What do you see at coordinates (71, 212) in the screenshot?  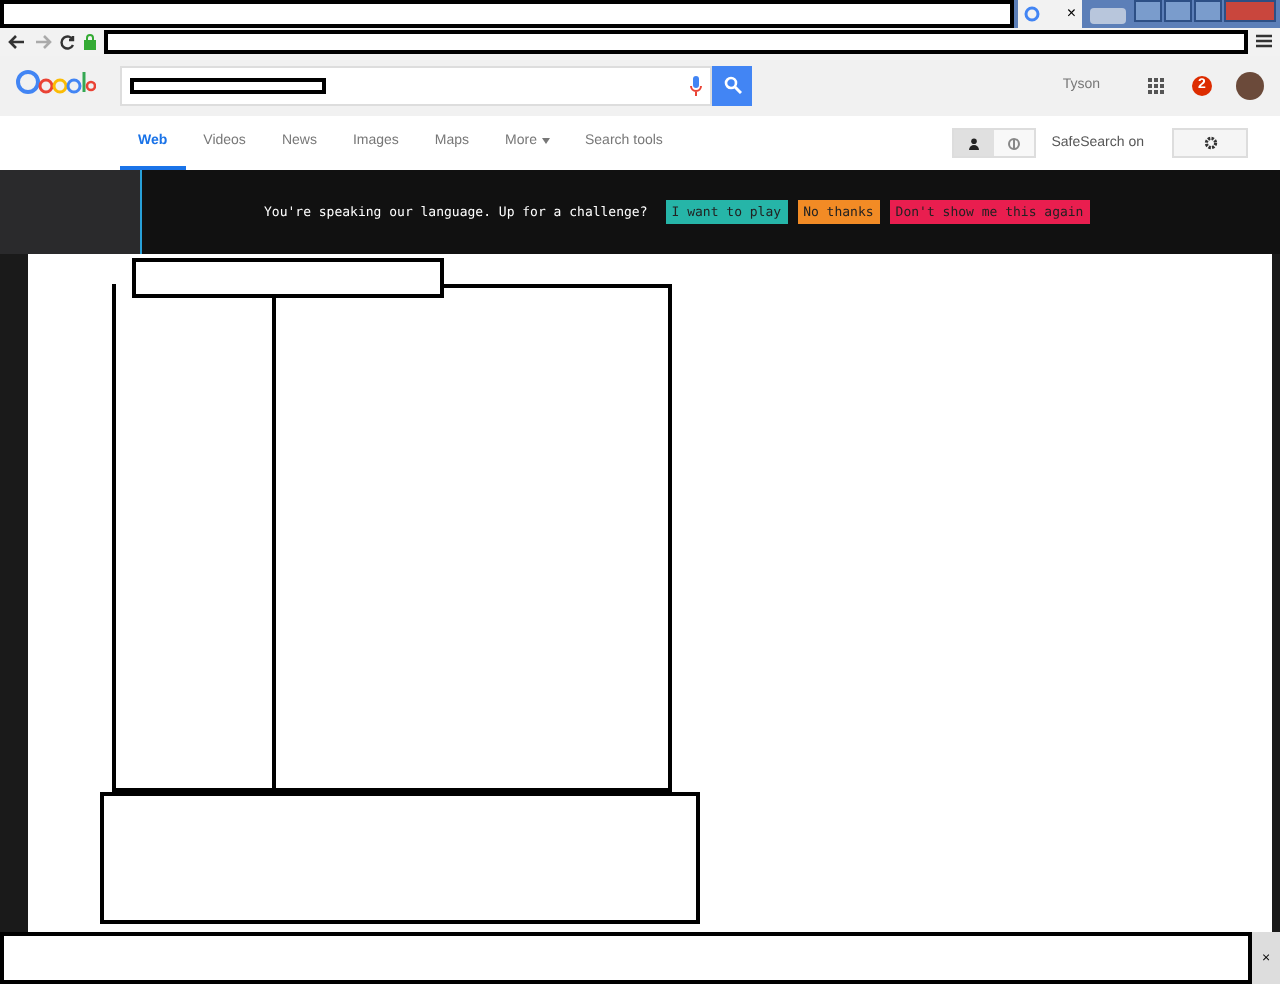 I see `side-panel` at bounding box center [71, 212].